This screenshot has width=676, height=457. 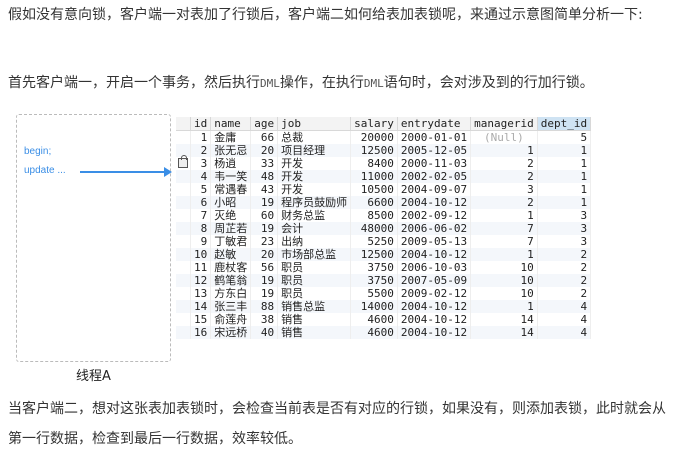 I want to click on table-cell: 66, so click(x=264, y=137).